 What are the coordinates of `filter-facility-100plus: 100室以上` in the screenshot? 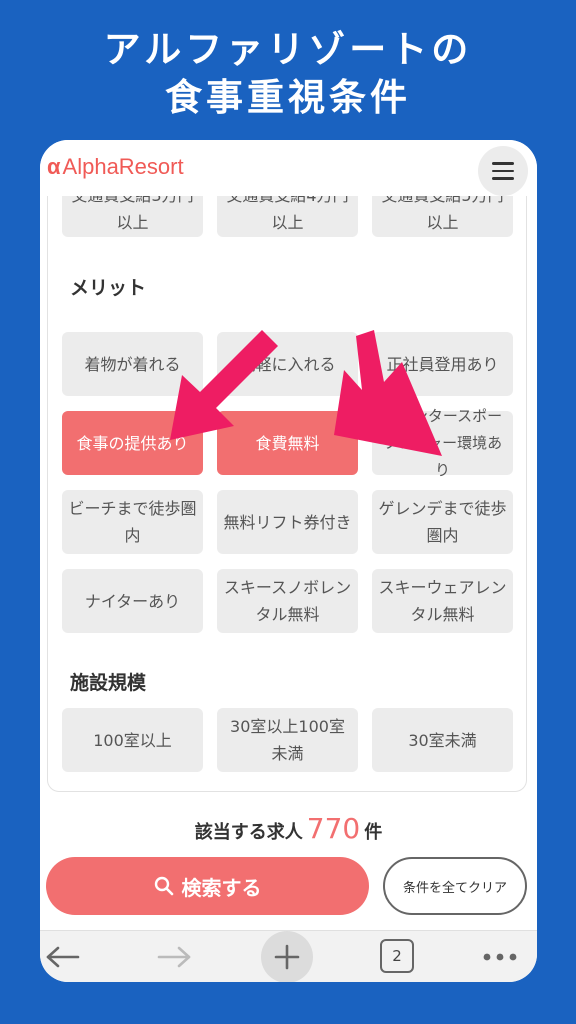 It's located at (132, 740).